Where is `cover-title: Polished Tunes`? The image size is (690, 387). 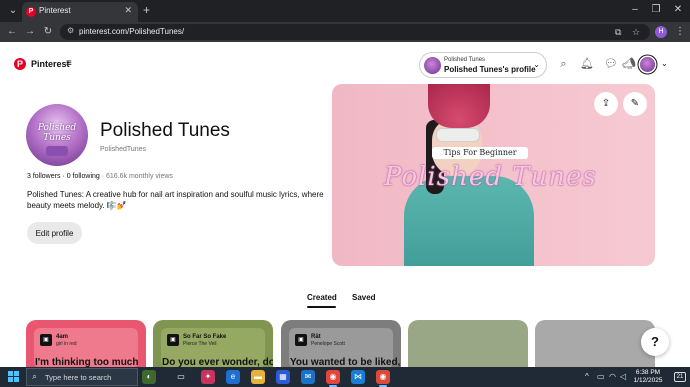 cover-title: Polished Tunes is located at coordinates (490, 177).